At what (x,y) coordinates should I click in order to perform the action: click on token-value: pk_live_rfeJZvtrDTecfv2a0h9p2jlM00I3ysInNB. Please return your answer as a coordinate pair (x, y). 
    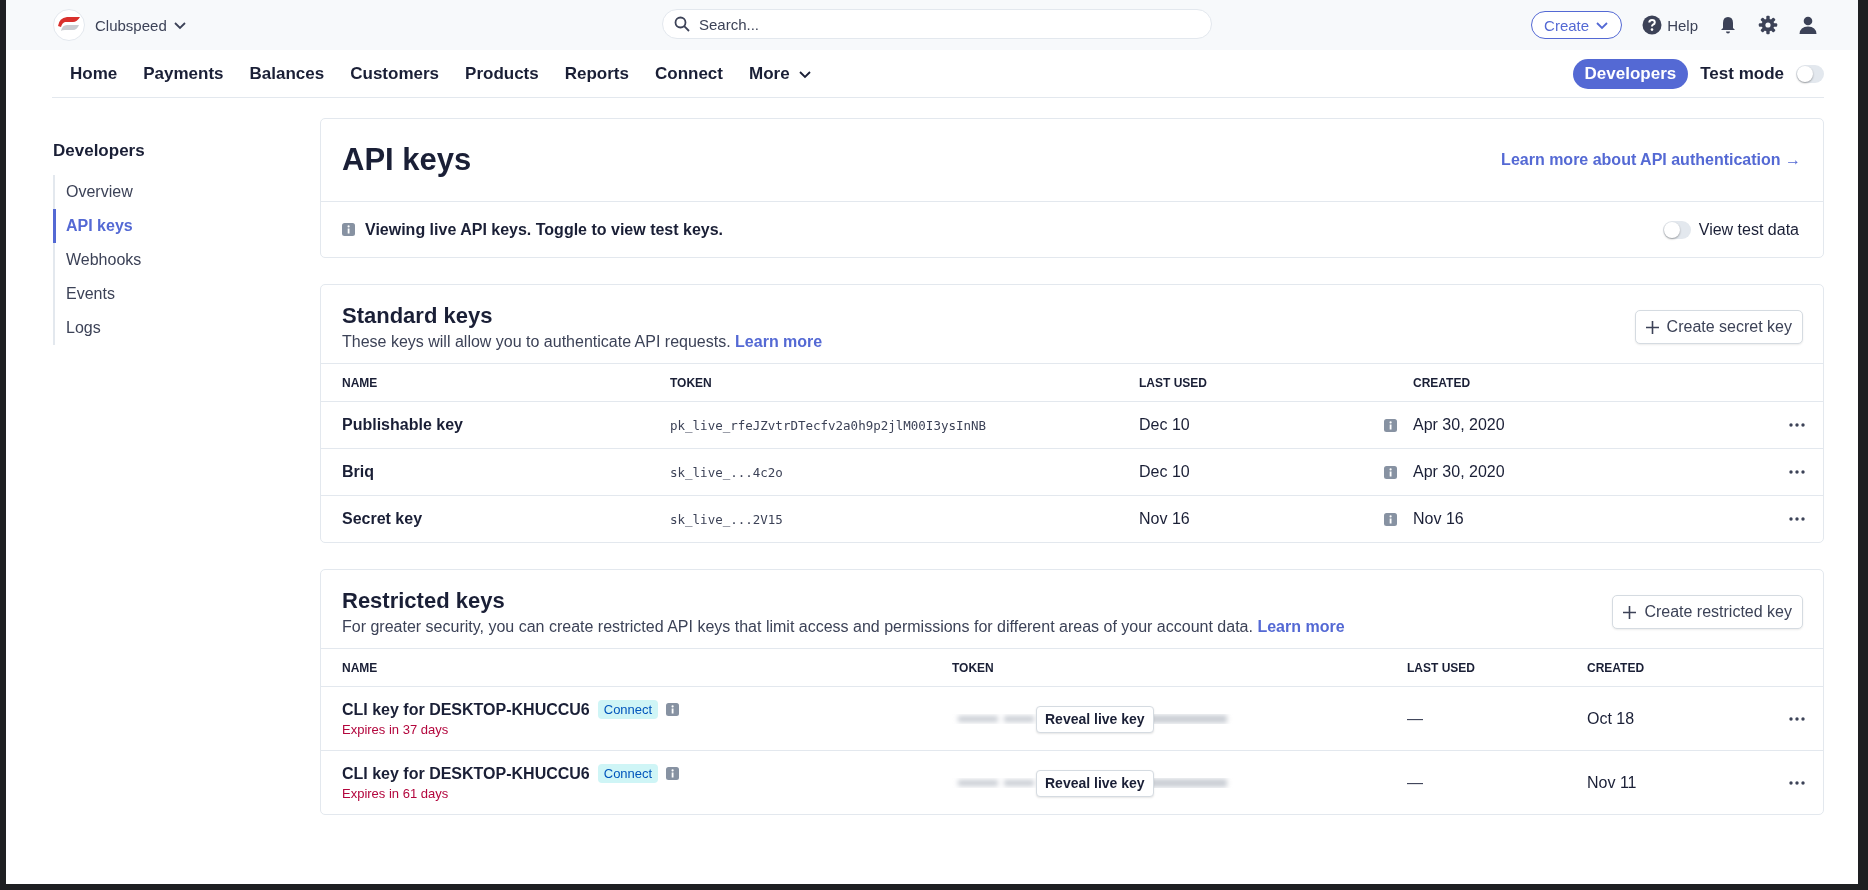
    Looking at the image, I should click on (829, 425).